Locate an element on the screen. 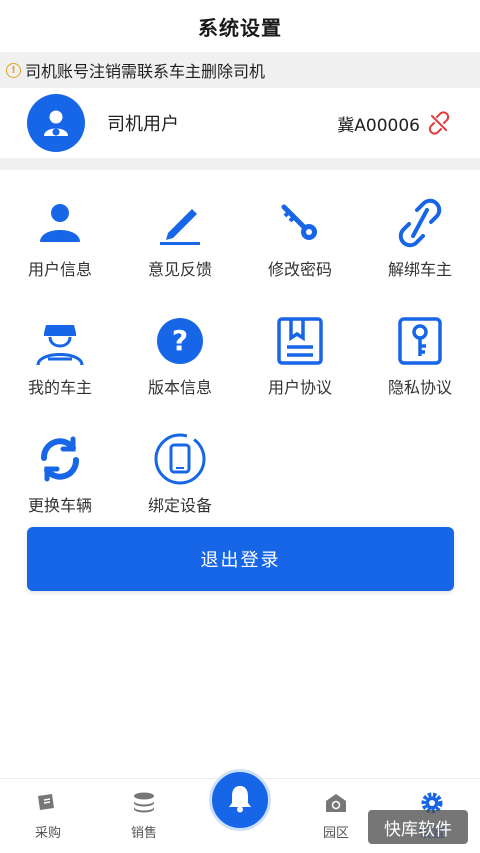  profile-card: 司机用户 冀A00006 is located at coordinates (240, 123).